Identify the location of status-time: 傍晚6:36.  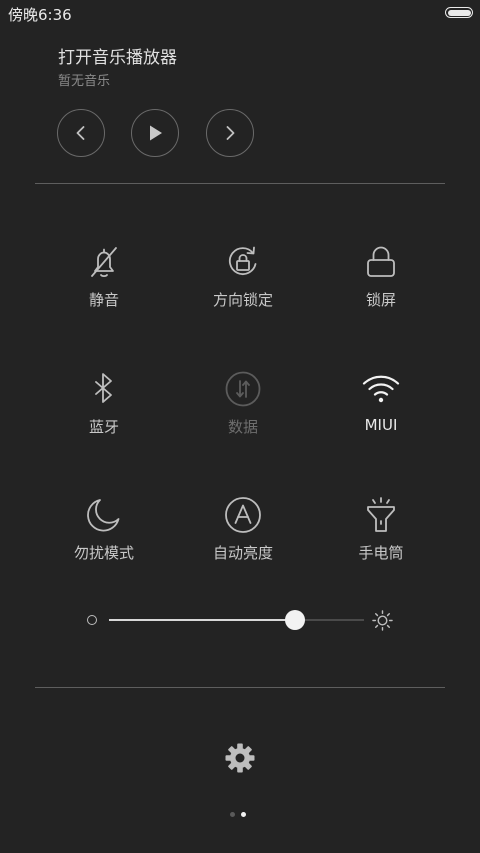
(40, 15).